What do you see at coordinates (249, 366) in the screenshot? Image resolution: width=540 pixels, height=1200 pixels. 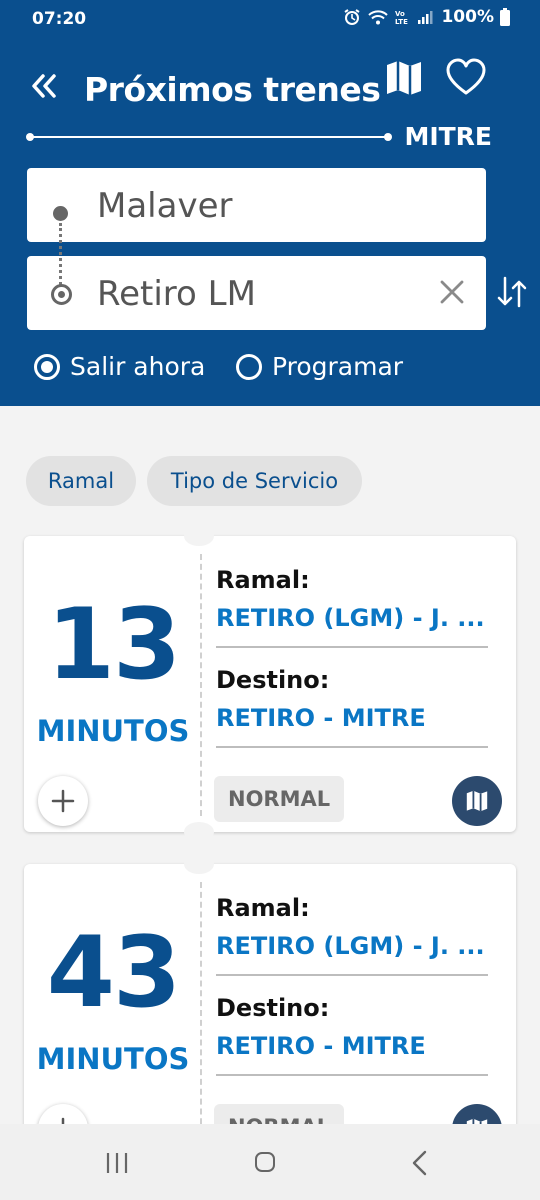 I see `radio-unselected-icon` at bounding box center [249, 366].